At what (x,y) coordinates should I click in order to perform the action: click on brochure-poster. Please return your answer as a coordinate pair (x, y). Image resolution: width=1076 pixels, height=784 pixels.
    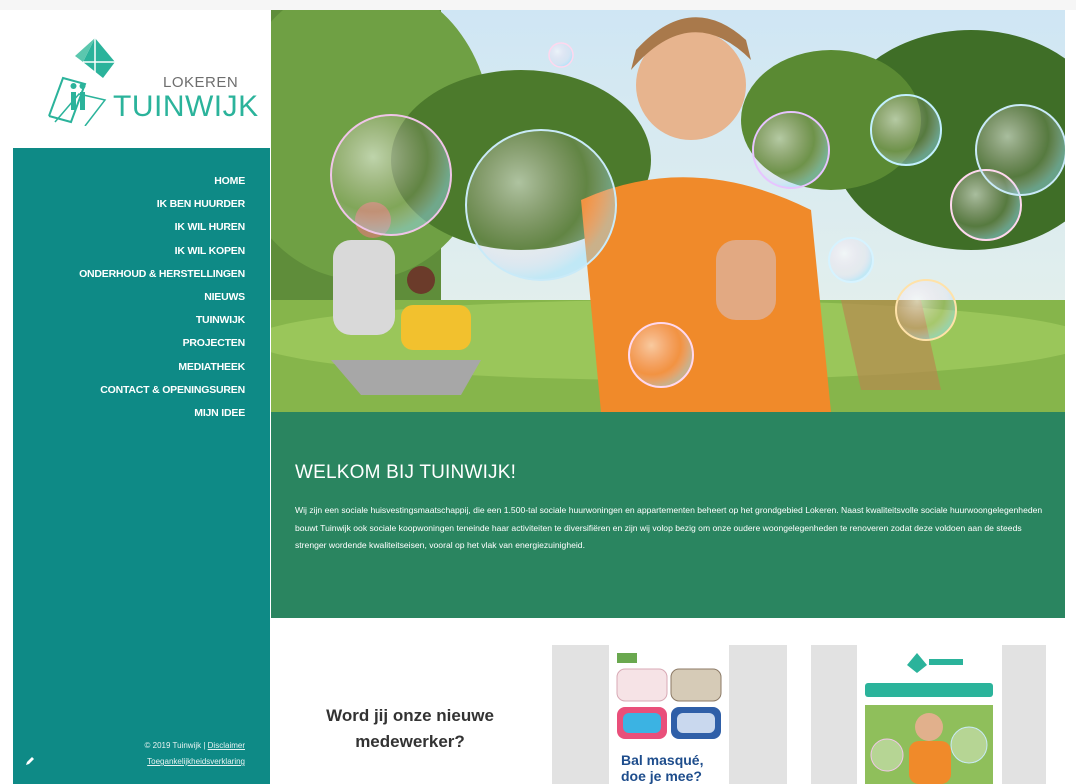
    Looking at the image, I should click on (929, 714).